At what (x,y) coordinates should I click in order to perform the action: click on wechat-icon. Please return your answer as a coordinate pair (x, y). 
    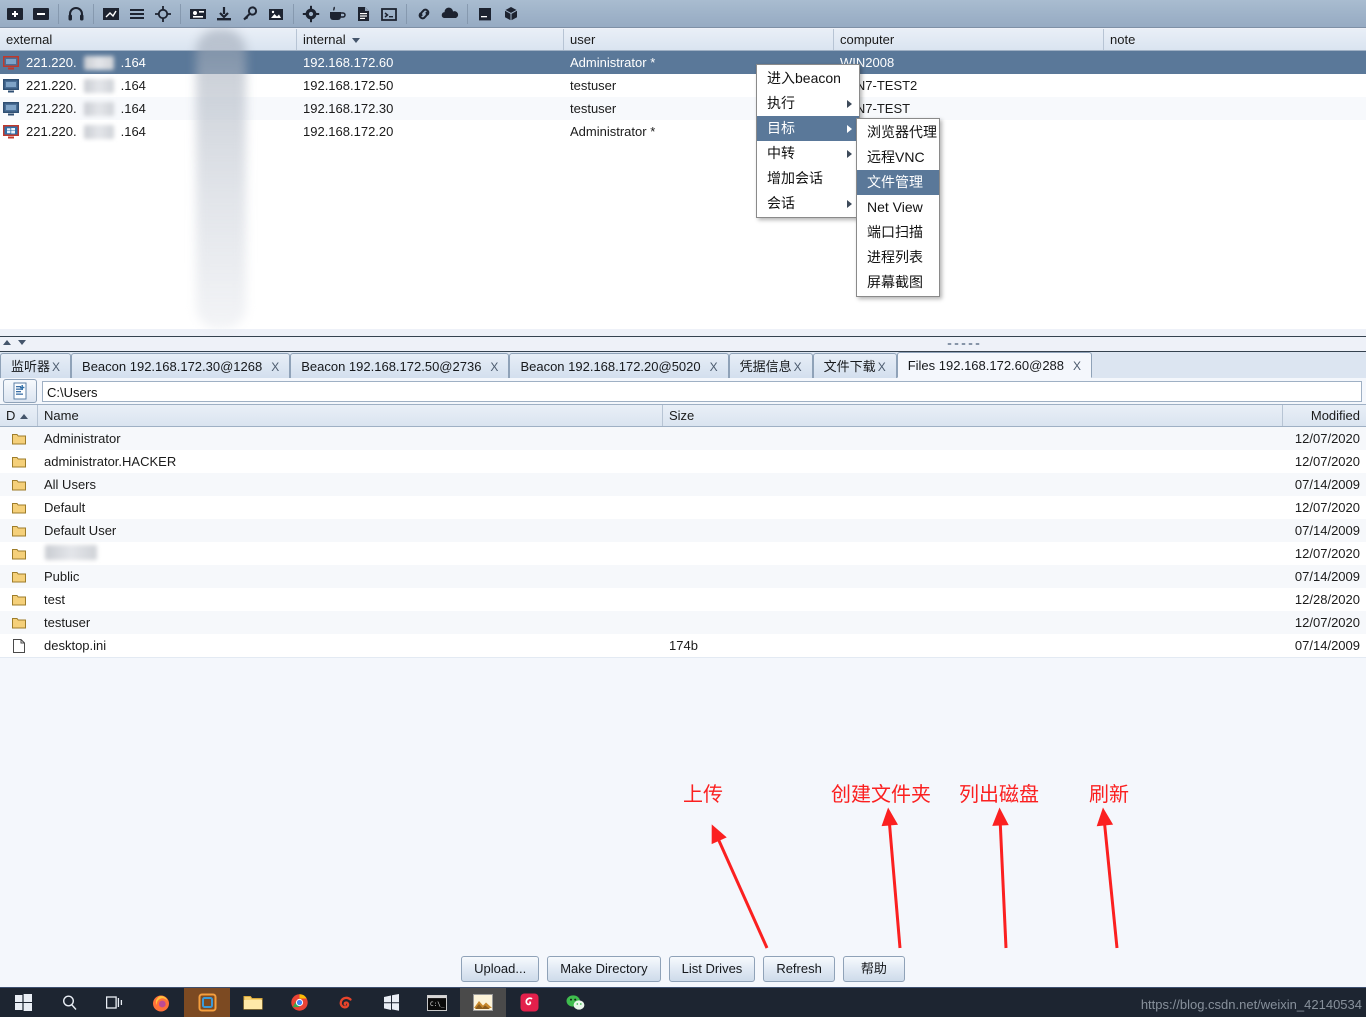
    Looking at the image, I should click on (575, 1002).